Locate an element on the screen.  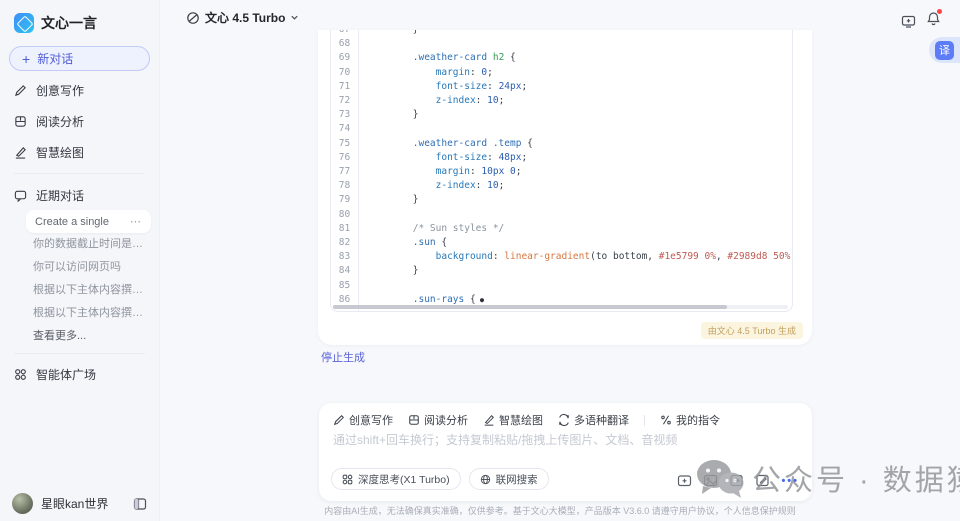
translate-icon is located at coordinates (564, 420).